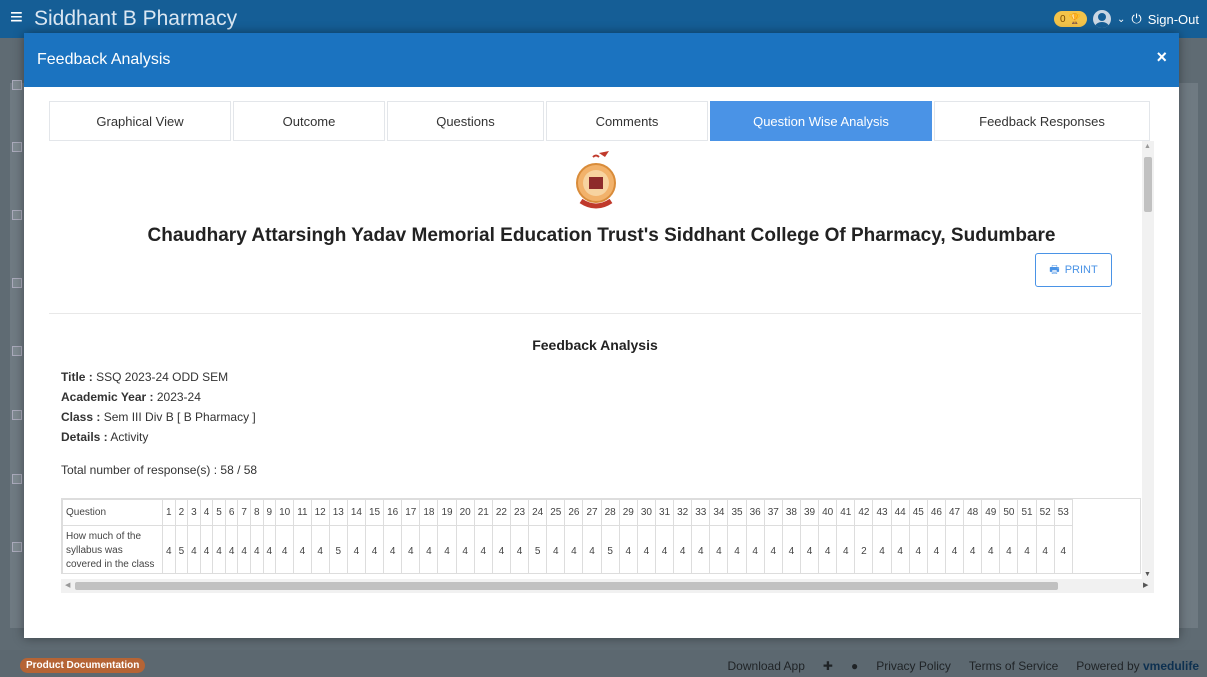 The height and width of the screenshot is (677, 1207). What do you see at coordinates (411, 512) in the screenshot?
I see `column-header: 17` at bounding box center [411, 512].